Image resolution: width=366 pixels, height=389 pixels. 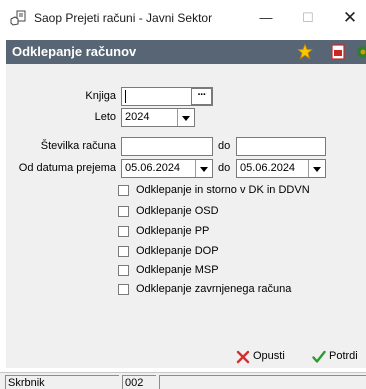 What do you see at coordinates (266, 18) in the screenshot?
I see `minimize-button: —` at bounding box center [266, 18].